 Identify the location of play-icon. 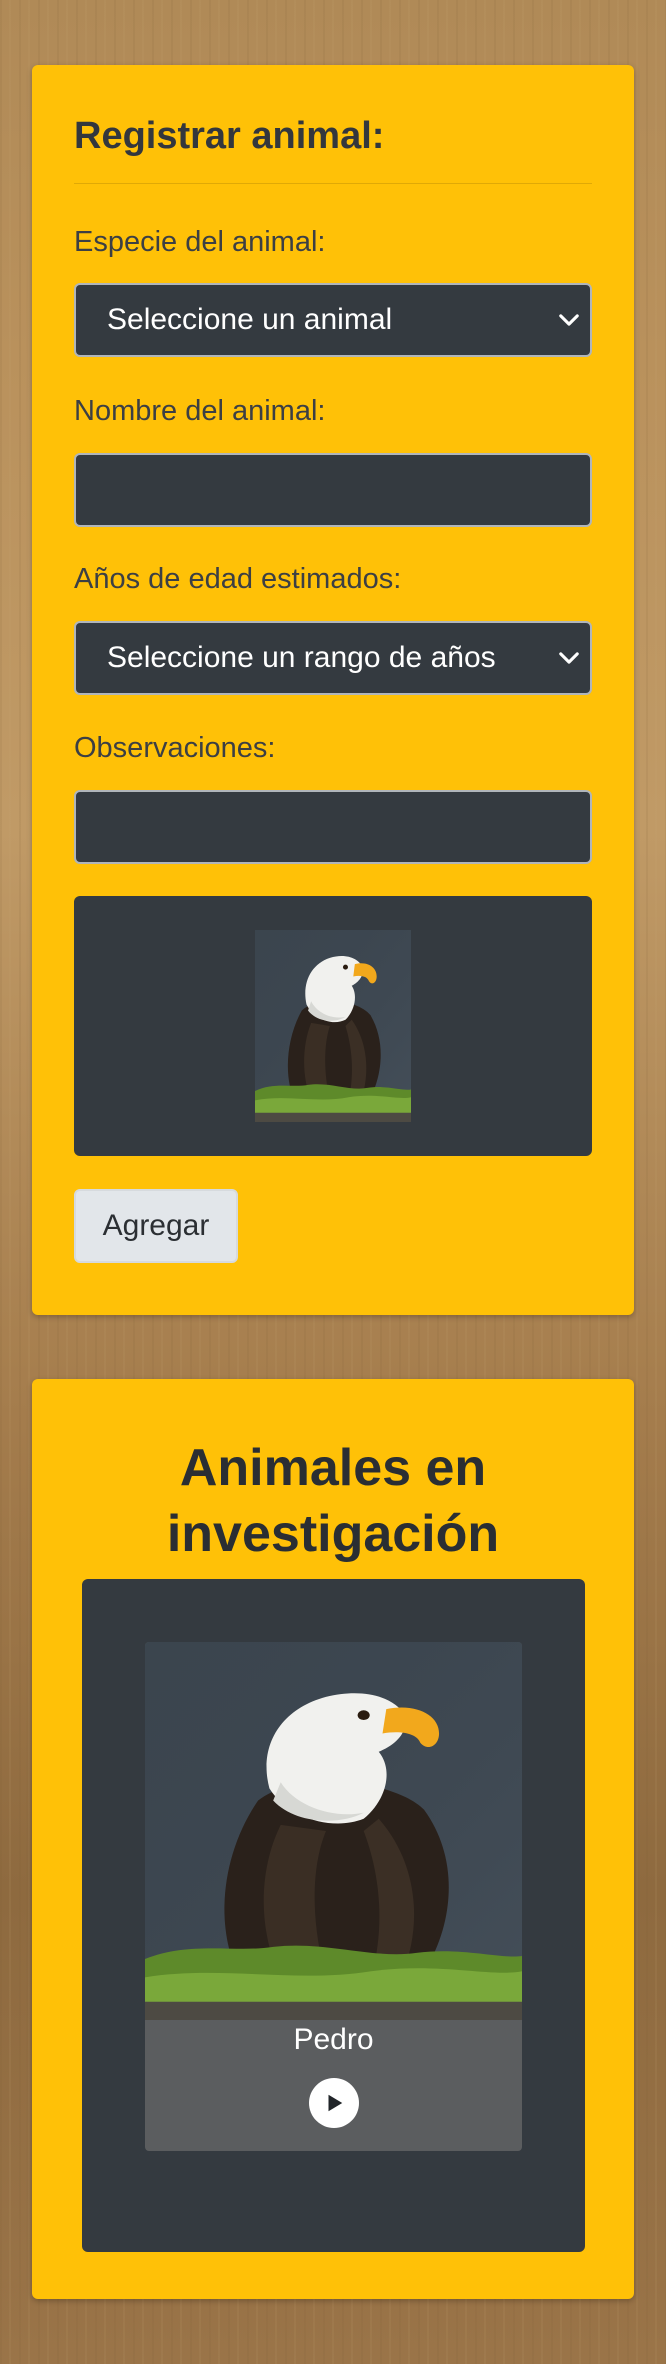
(335, 2103).